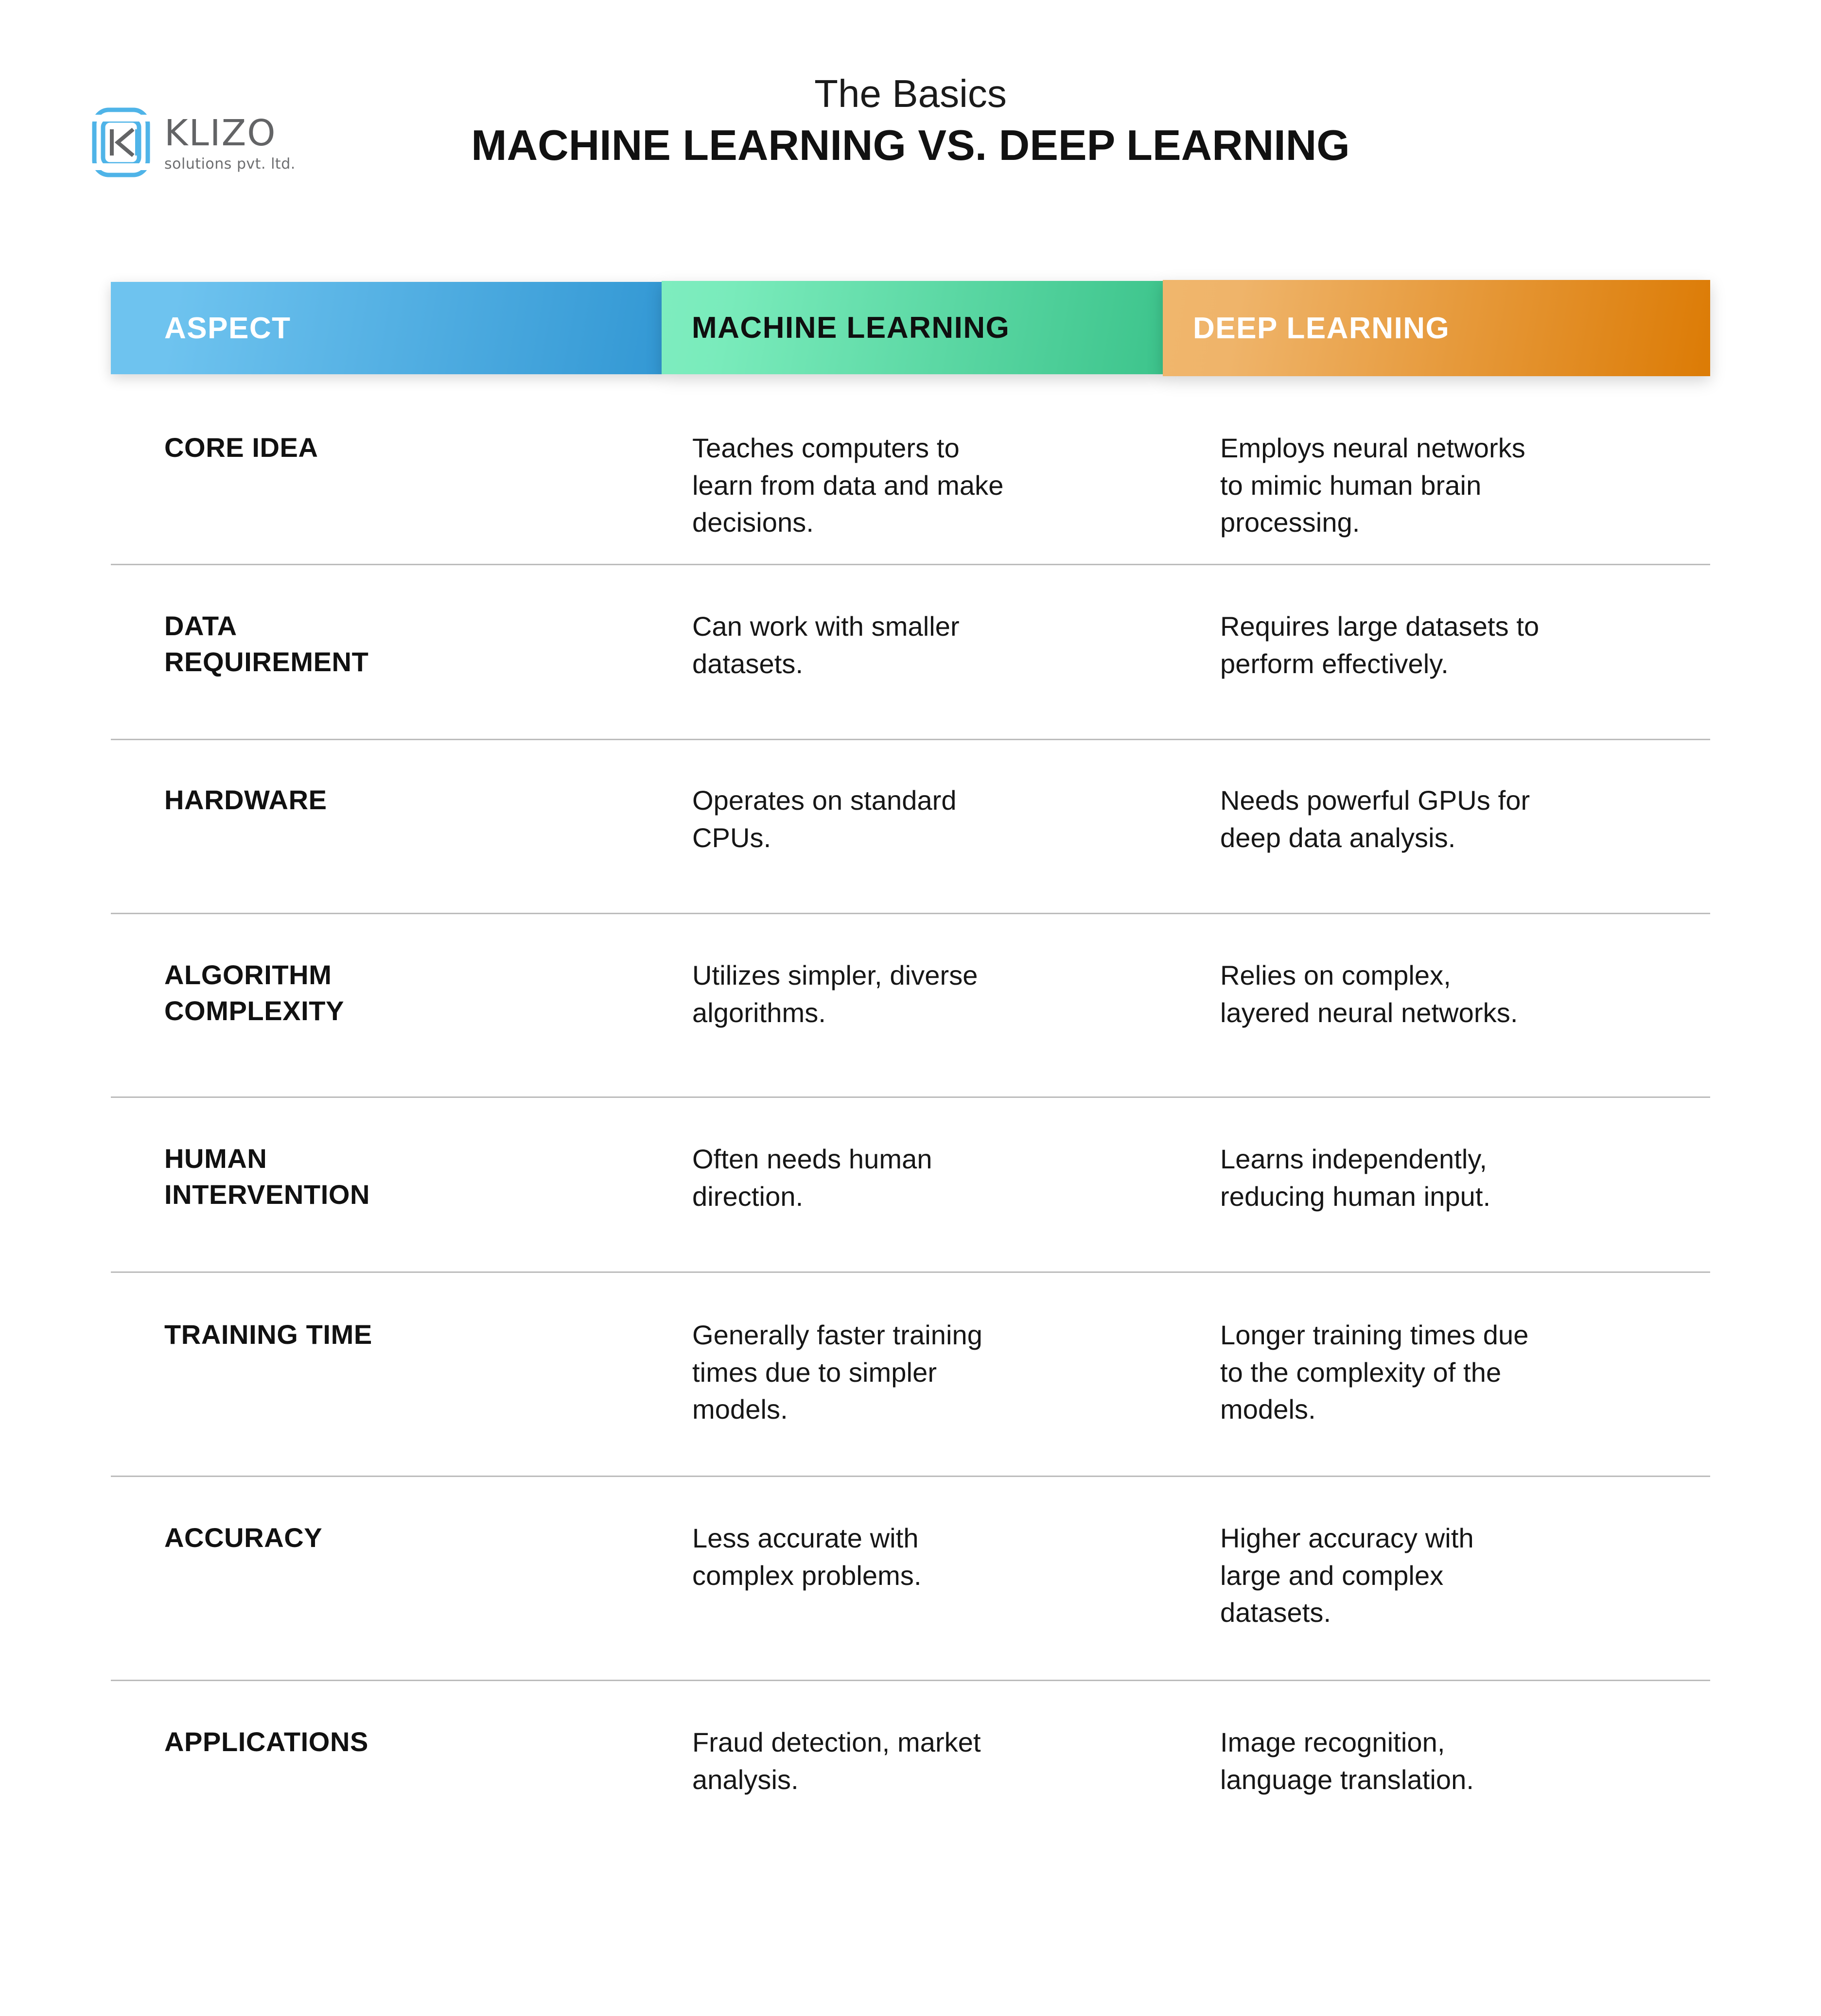  Describe the element at coordinates (837, 1761) in the screenshot. I see `machine-learning-text: Fraud detection, market analysis.` at that location.